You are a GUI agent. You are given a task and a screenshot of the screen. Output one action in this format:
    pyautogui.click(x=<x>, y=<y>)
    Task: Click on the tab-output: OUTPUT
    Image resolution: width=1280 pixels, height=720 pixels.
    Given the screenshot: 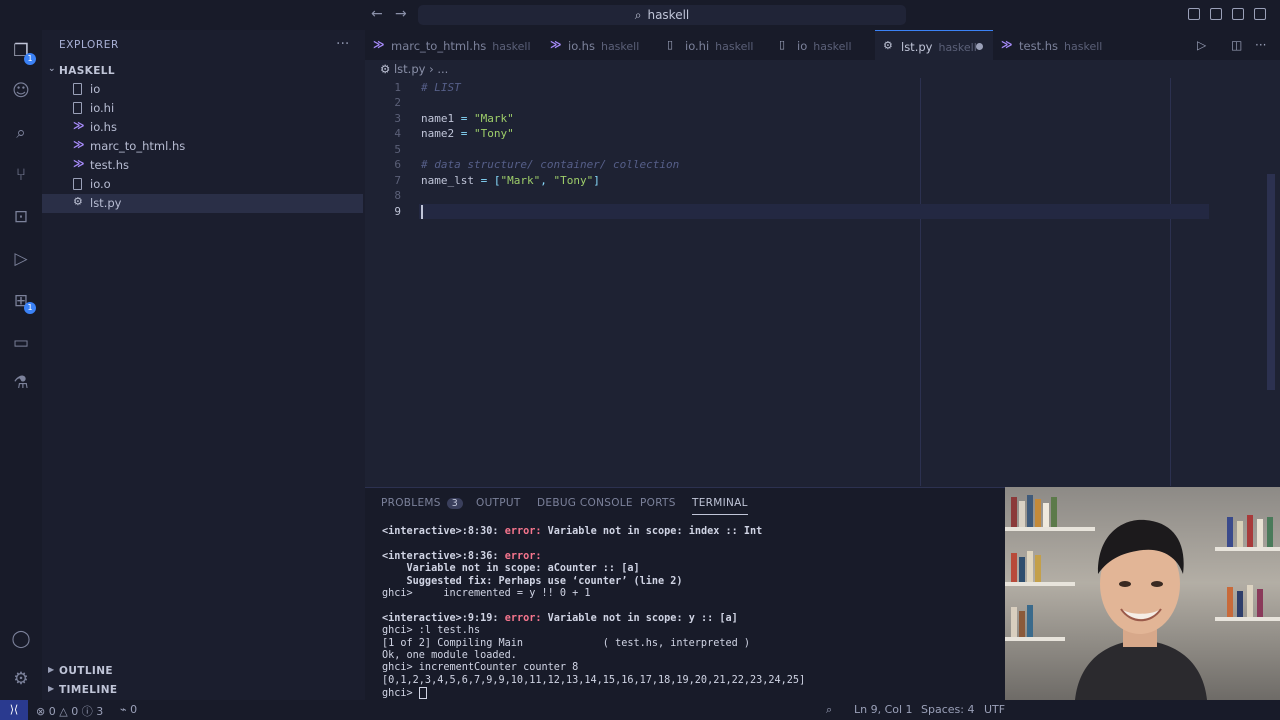 What is the action you would take?
    pyautogui.click(x=498, y=503)
    